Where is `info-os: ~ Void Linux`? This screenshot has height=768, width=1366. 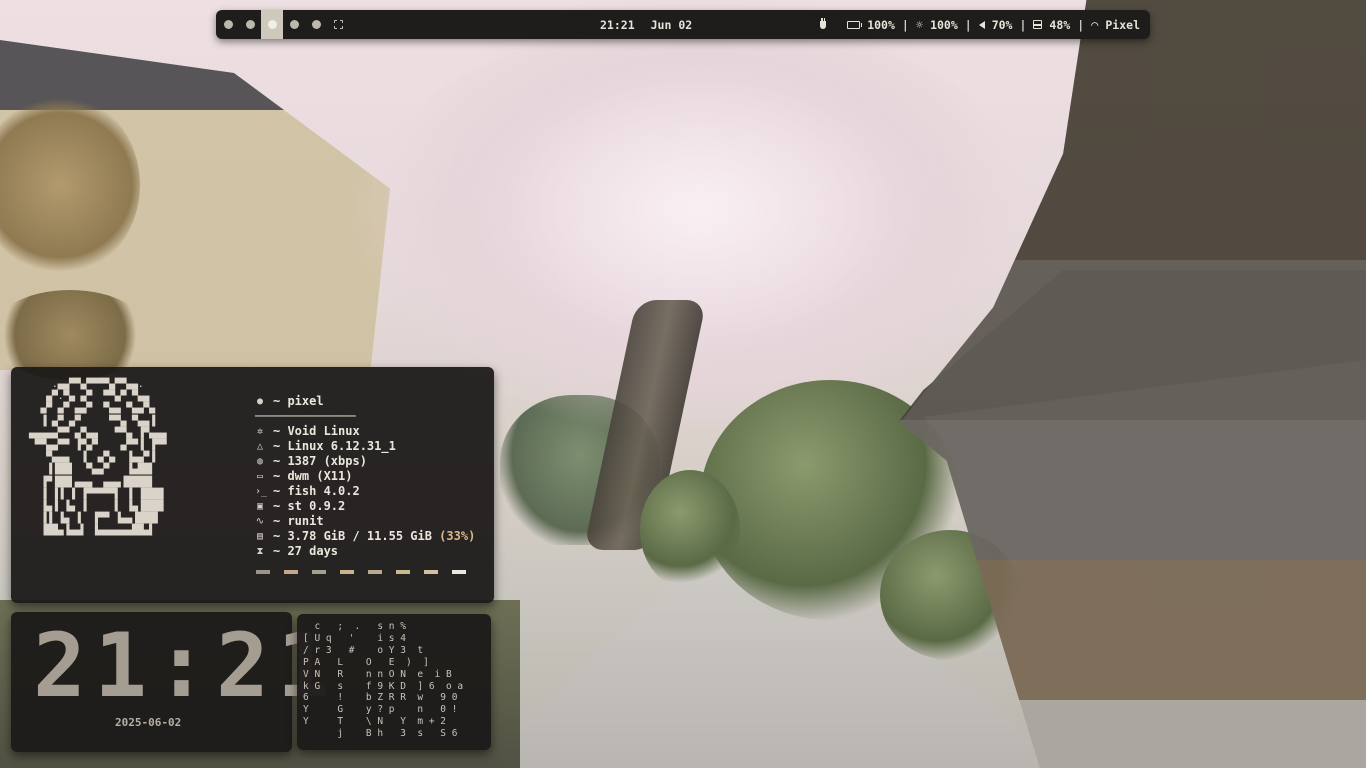 info-os: ~ Void Linux is located at coordinates (316, 431).